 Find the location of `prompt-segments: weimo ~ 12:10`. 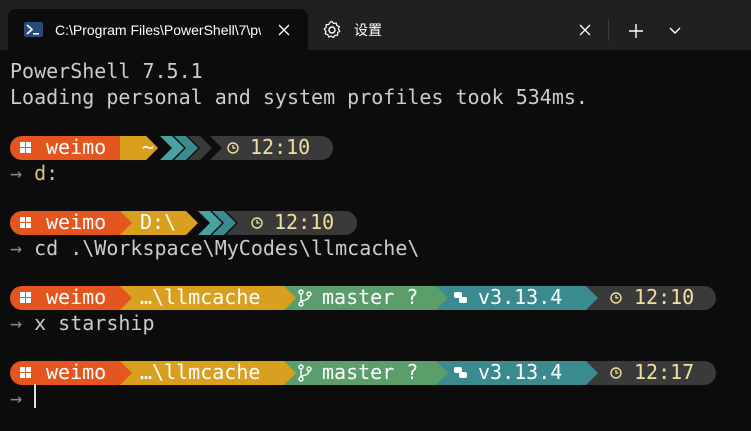

prompt-segments: weimo ~ 12:10 is located at coordinates (171, 147).